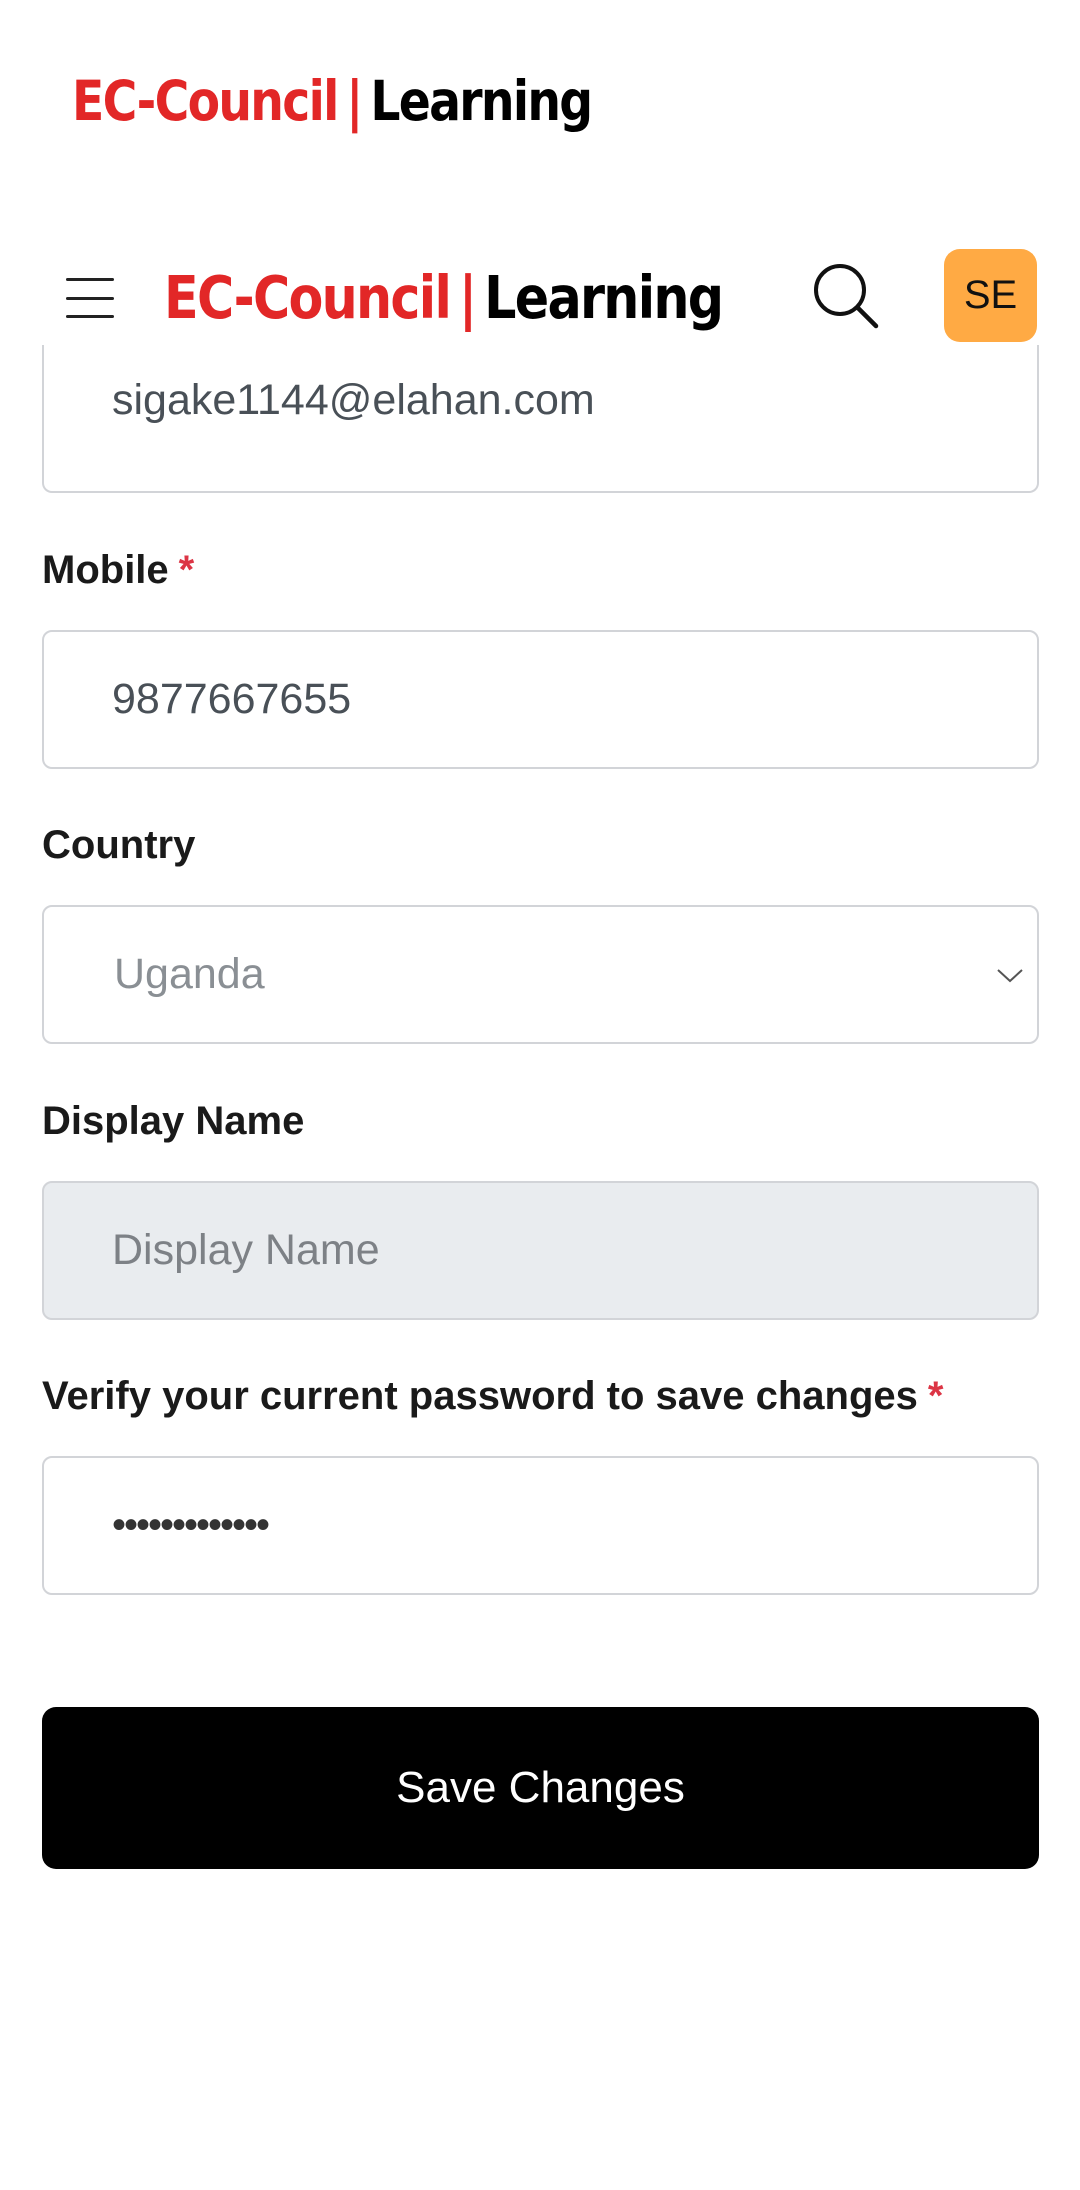 The image size is (1080, 2190). I want to click on country-selected-value: Uganda, so click(189, 974).